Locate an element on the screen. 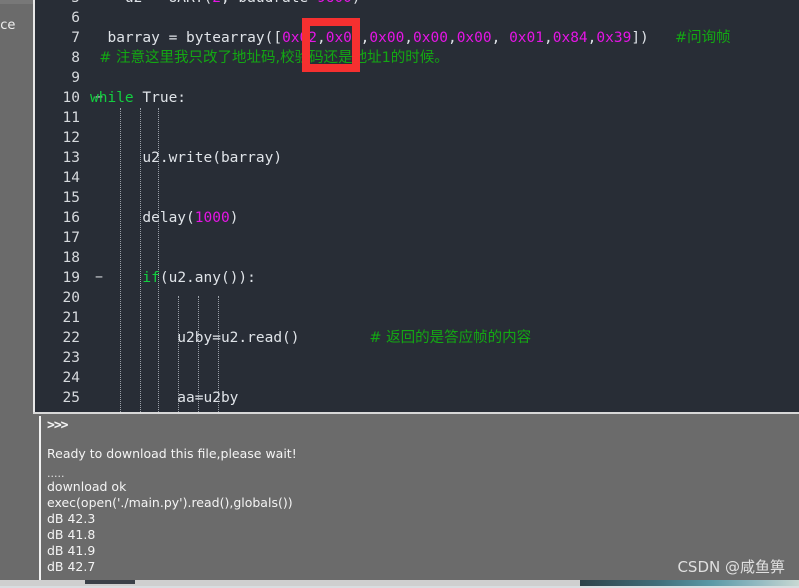  line-number: 6 is located at coordinates (75, 18).